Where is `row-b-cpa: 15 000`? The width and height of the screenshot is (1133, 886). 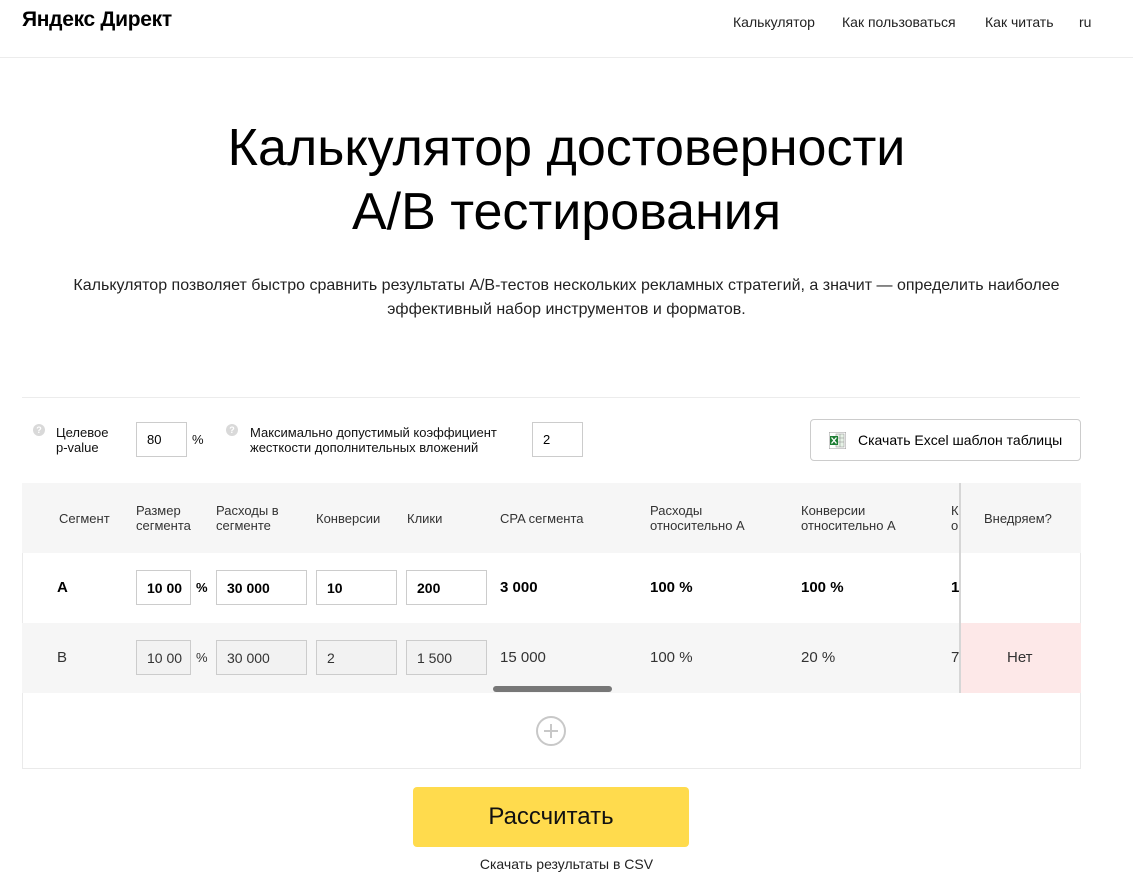 row-b-cpa: 15 000 is located at coordinates (523, 657).